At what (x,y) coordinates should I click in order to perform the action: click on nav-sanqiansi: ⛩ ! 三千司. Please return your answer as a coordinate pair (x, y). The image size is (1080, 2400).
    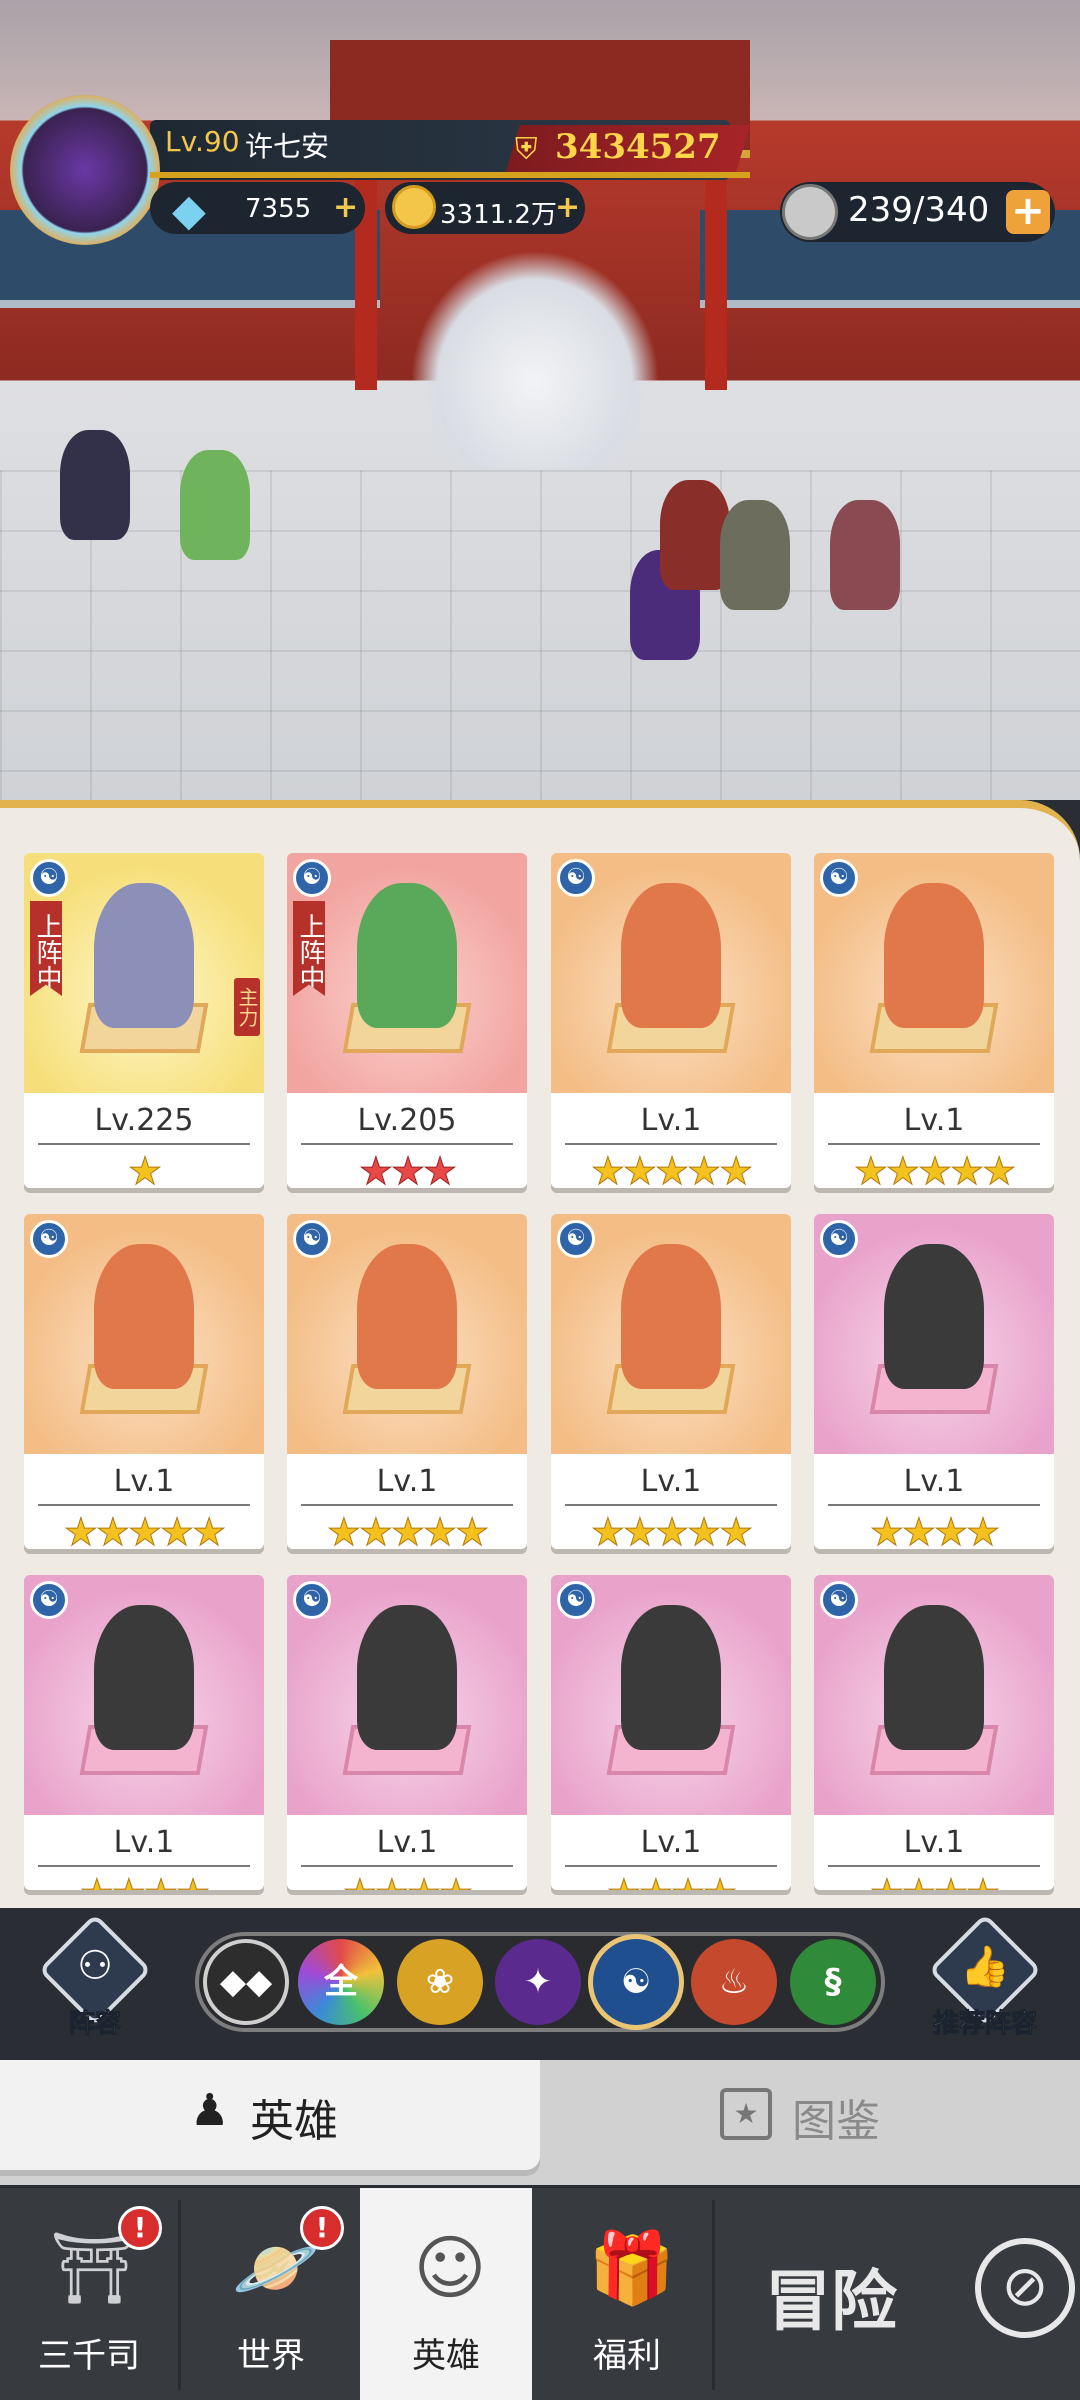
    Looking at the image, I should click on (89, 2294).